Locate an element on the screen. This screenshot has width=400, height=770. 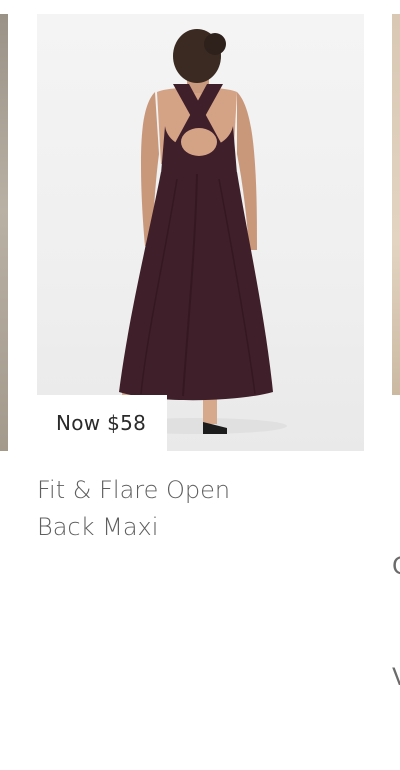
previous-product-image is located at coordinates (4, 232).